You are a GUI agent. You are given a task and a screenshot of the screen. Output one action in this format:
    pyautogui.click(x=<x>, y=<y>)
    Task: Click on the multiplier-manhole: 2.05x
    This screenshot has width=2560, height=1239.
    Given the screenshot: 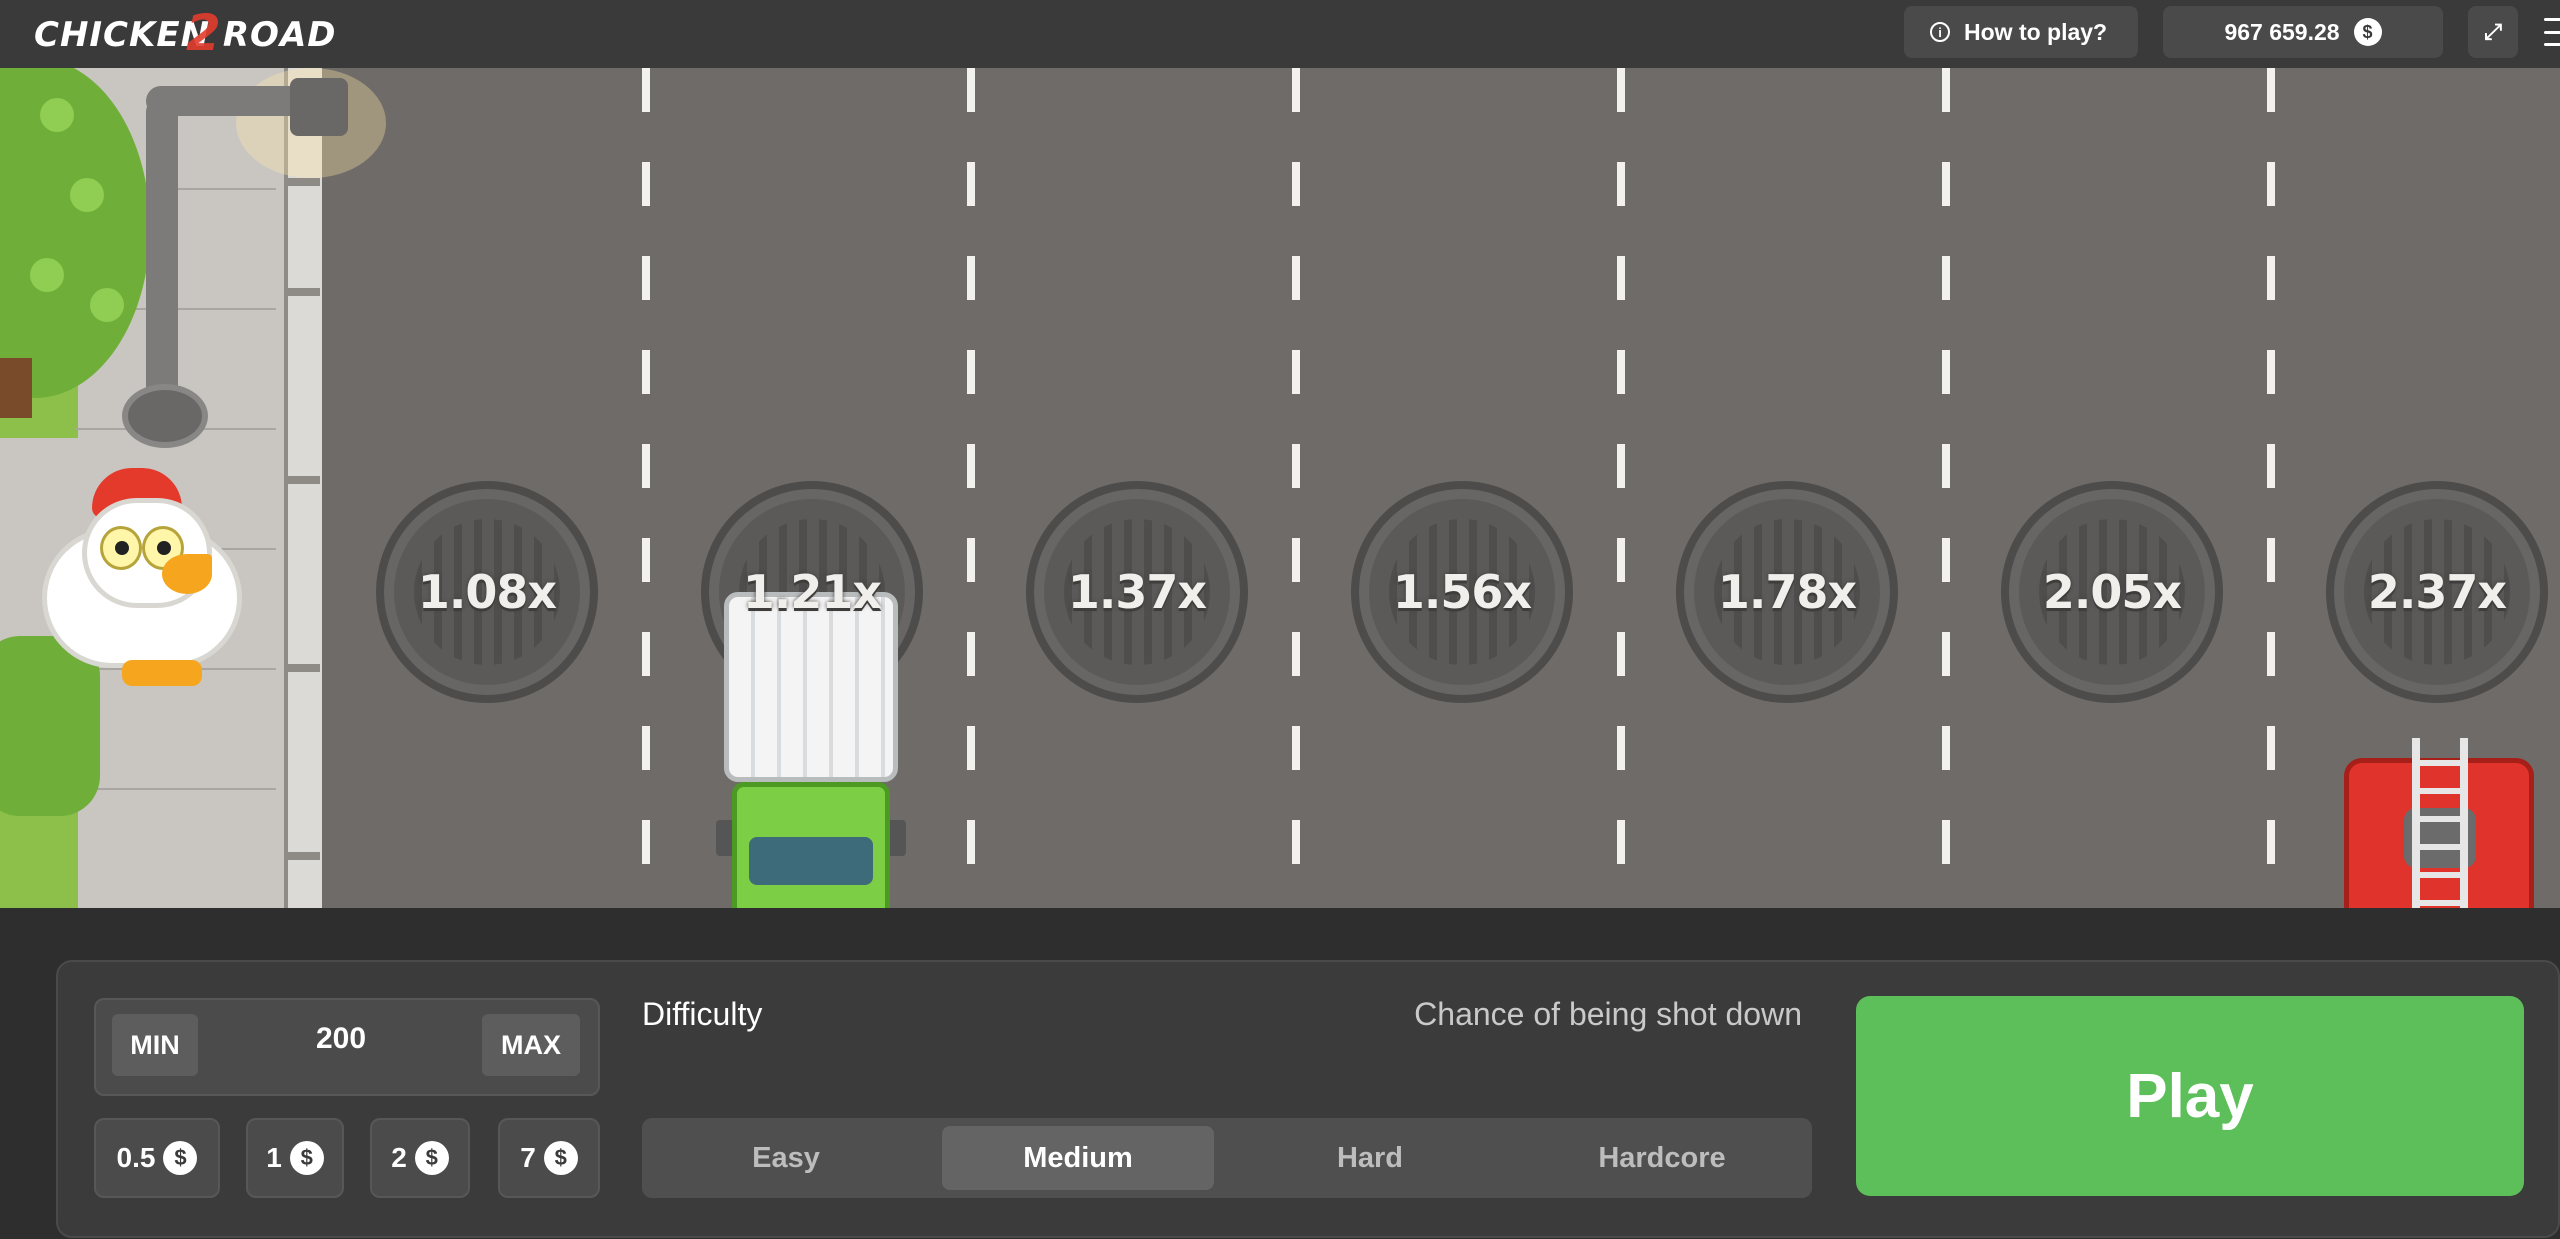 What is the action you would take?
    pyautogui.click(x=2112, y=592)
    